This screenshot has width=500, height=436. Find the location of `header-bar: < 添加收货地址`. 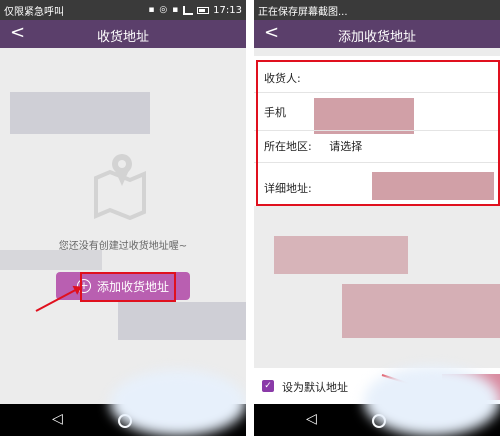

header-bar: < 添加收货地址 is located at coordinates (377, 34).